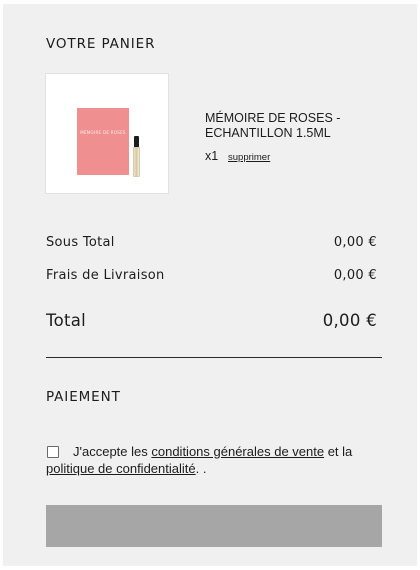 This screenshot has height=570, width=420. What do you see at coordinates (66, 320) in the screenshot?
I see `total-label: Total` at bounding box center [66, 320].